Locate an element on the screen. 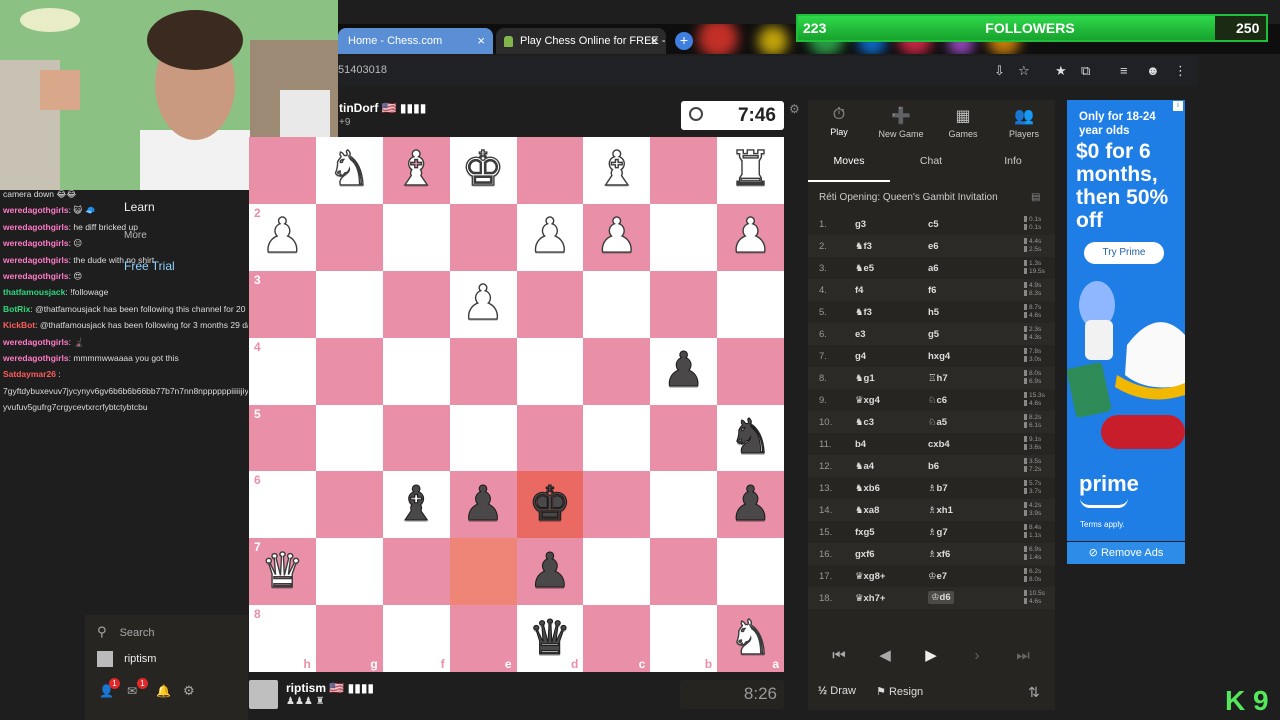  black-bishop-icon: ♝ is located at coordinates (416, 504).